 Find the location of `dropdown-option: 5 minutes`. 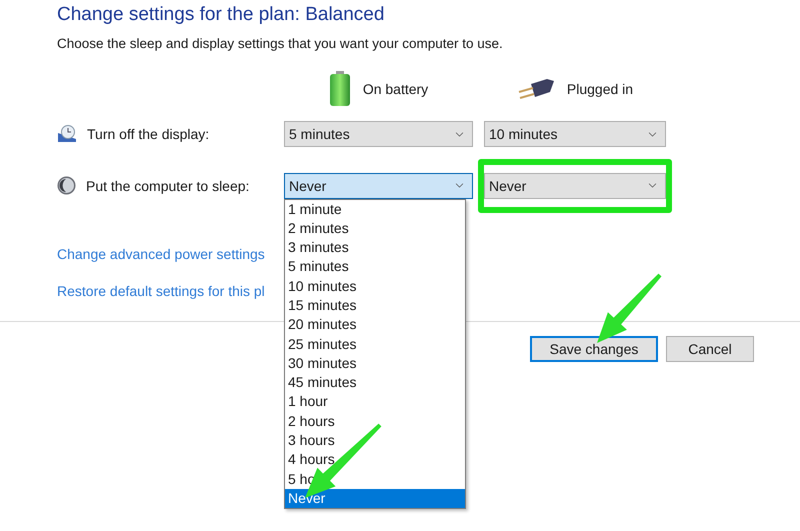

dropdown-option: 5 minutes is located at coordinates (375, 267).